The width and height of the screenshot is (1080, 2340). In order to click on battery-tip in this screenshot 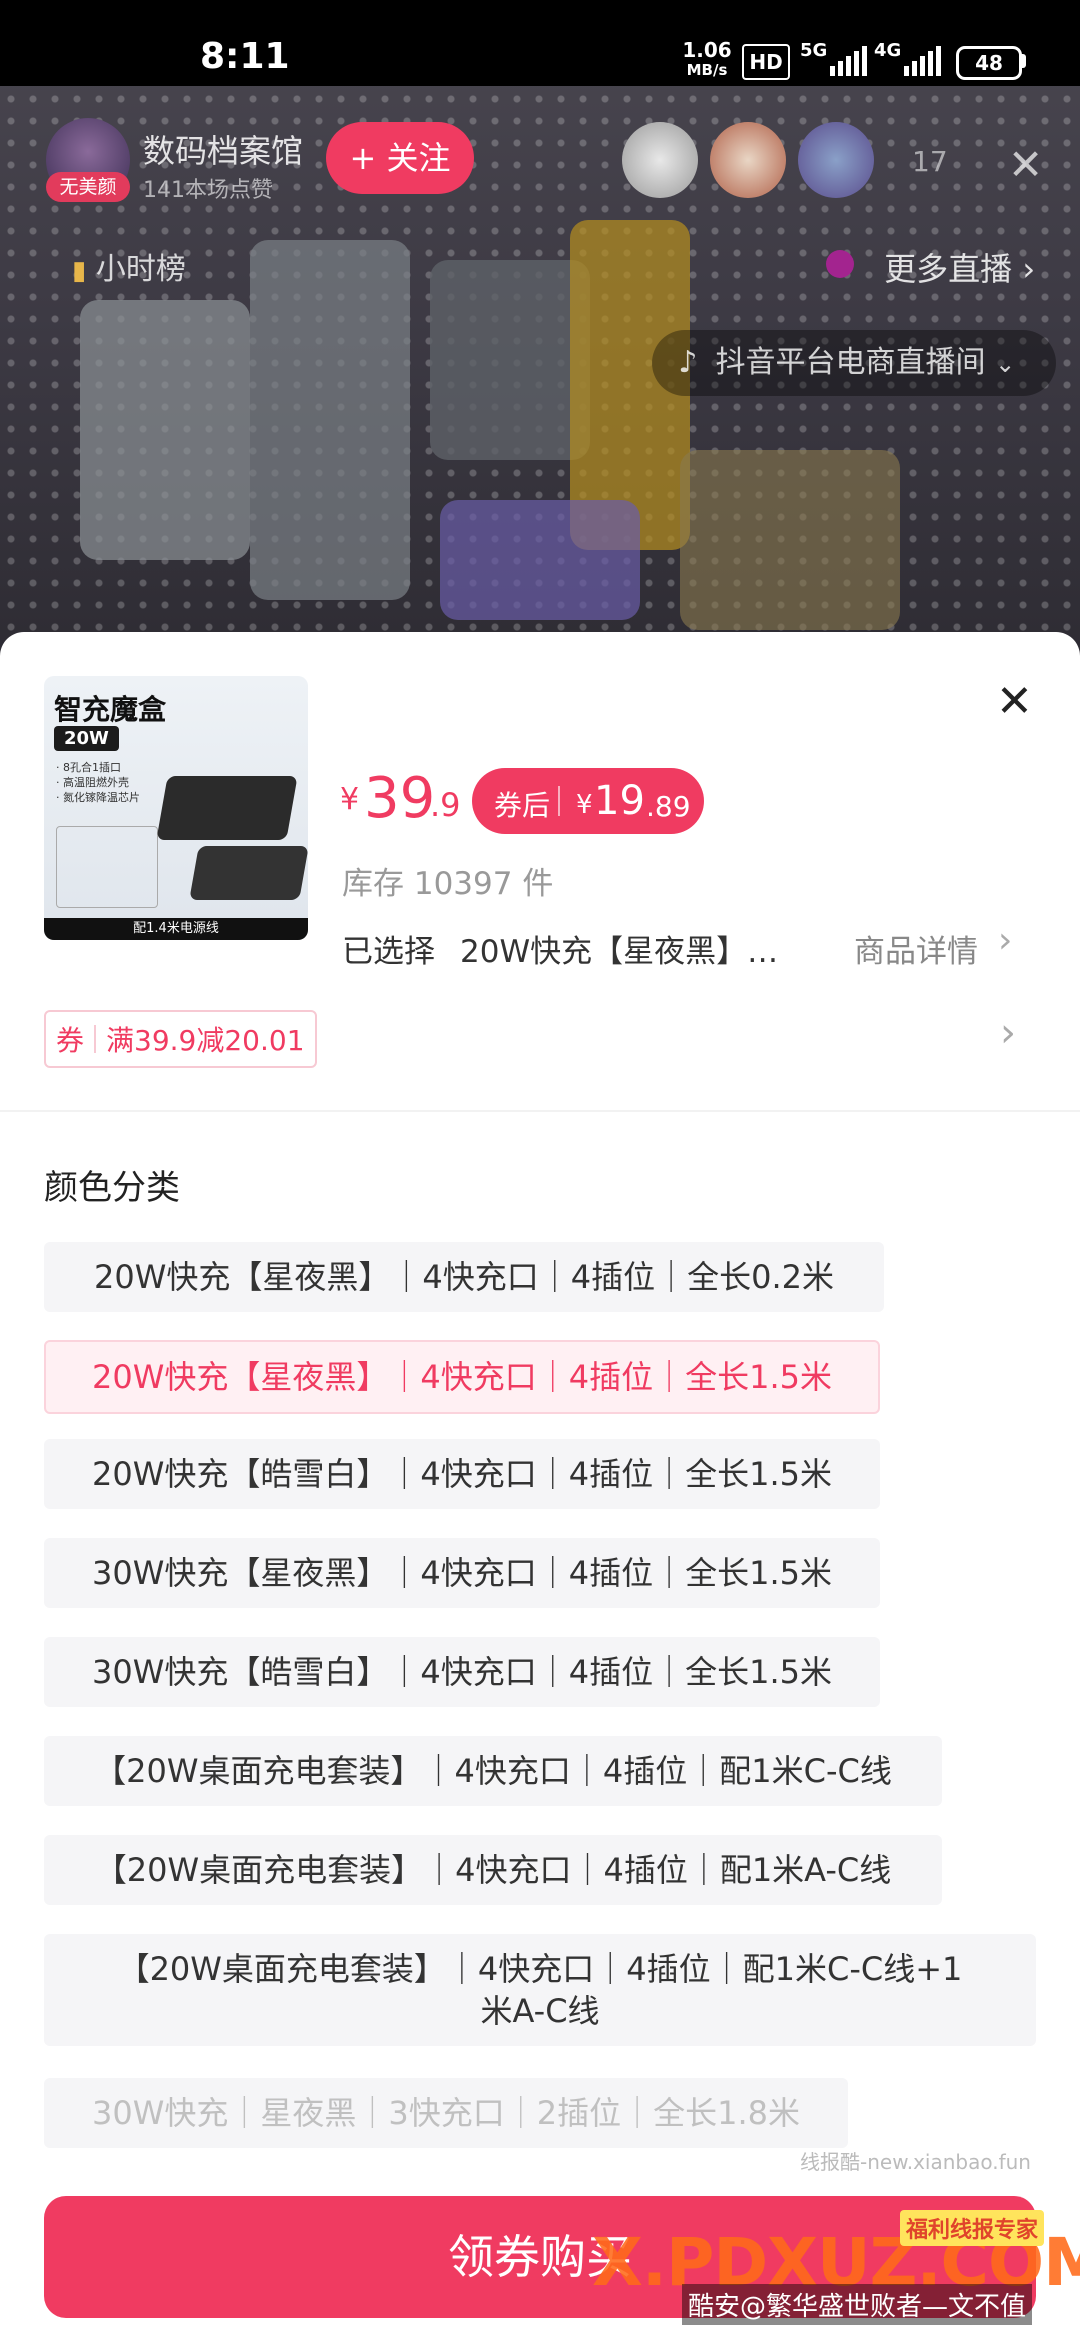, I will do `click(1023, 61)`.